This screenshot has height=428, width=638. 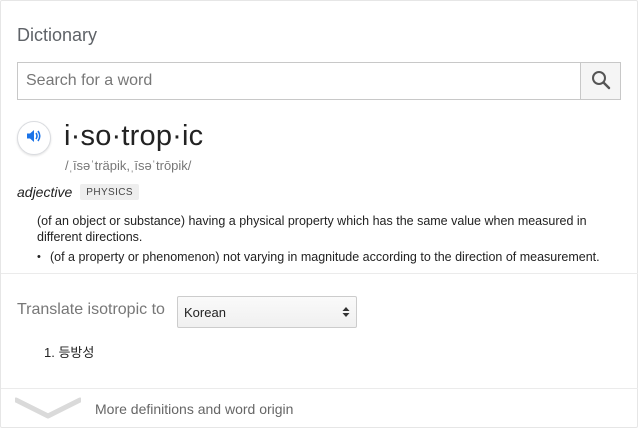 I want to click on search-box, so click(x=319, y=81).